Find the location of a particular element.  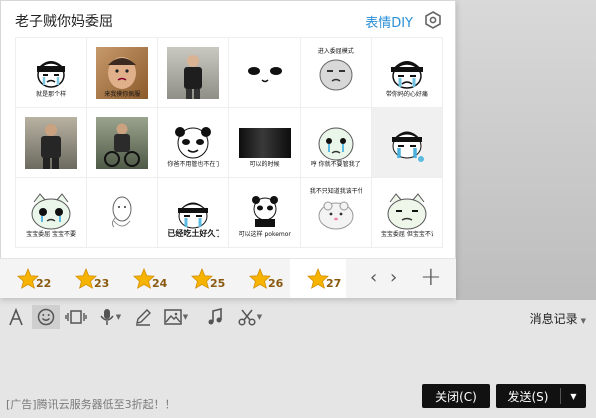

sticker-image: 带你妈的心好痛 is located at coordinates (407, 73).